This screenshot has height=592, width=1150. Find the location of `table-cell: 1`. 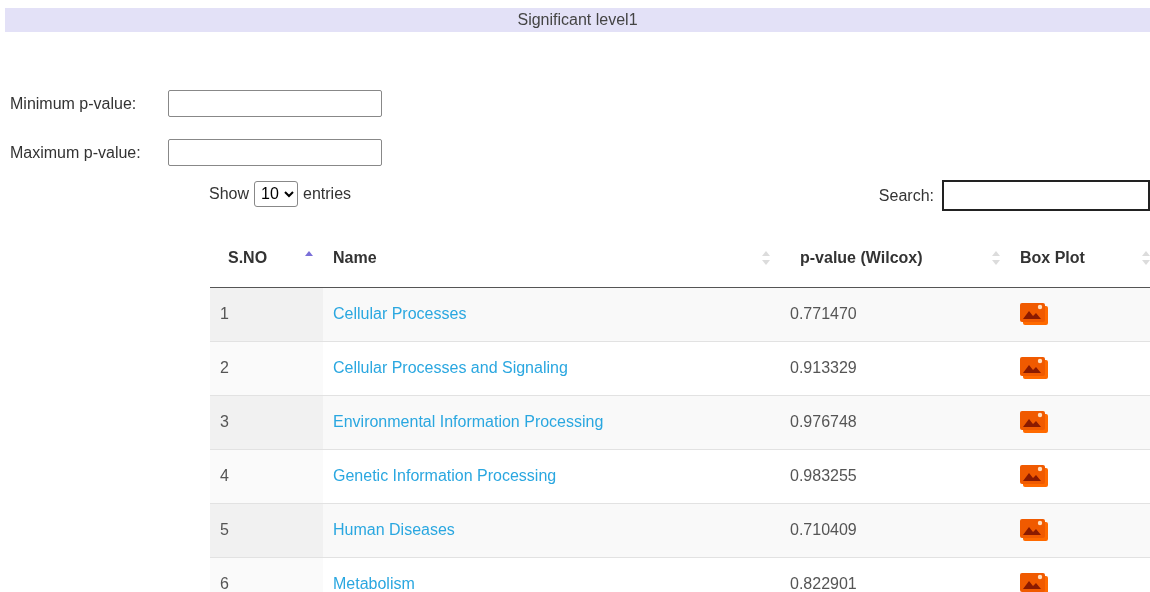

table-cell: 1 is located at coordinates (266, 314).